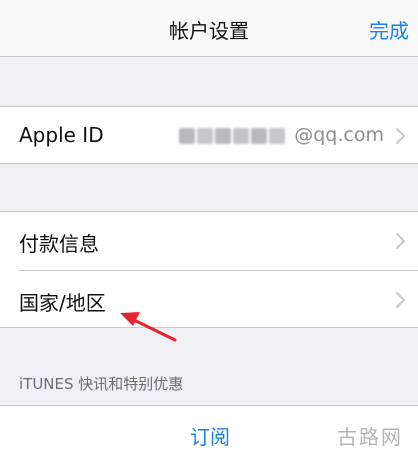  I want to click on bottom-toolbar: 订阅 古路网, so click(209, 431).